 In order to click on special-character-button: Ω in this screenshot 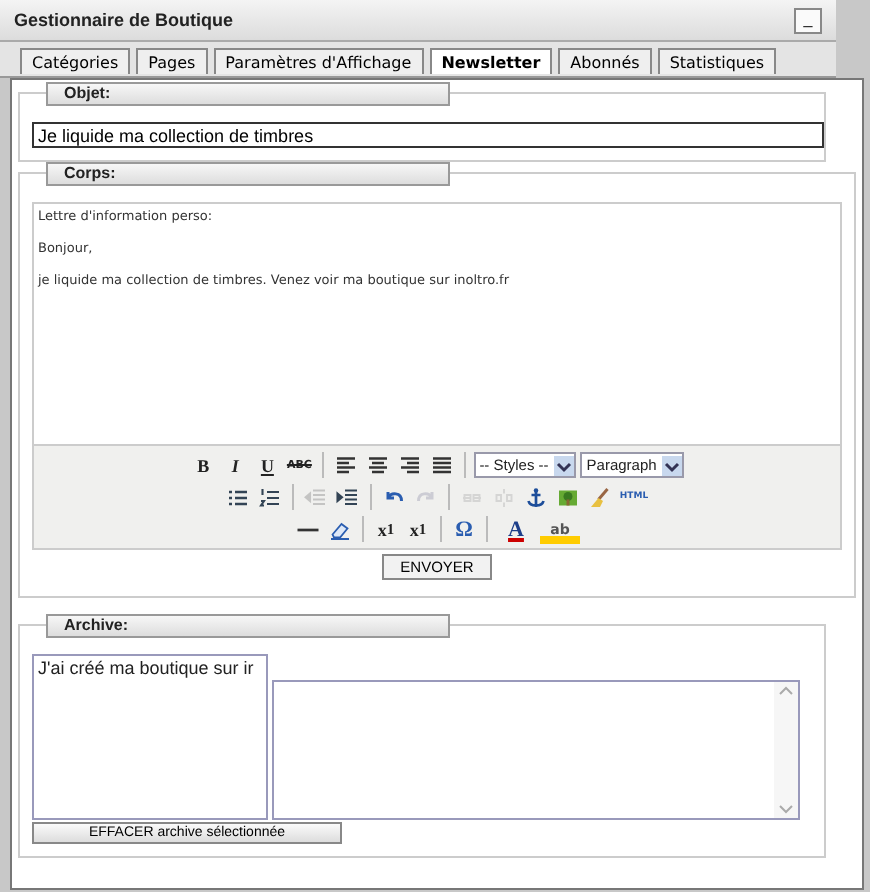, I will do `click(464, 529)`.